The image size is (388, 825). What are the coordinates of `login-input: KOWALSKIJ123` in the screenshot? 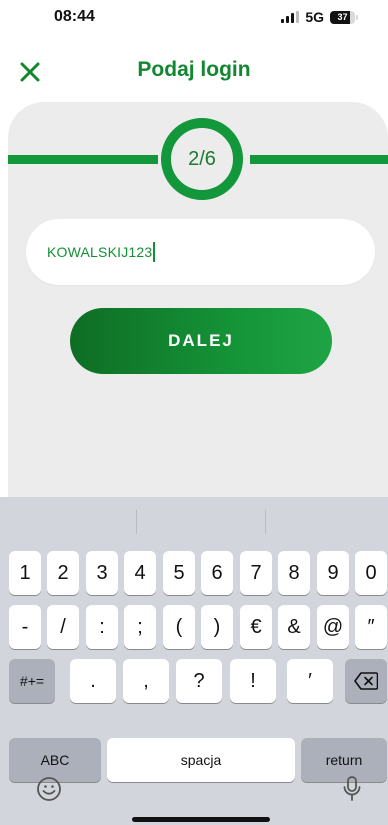 It's located at (200, 252).